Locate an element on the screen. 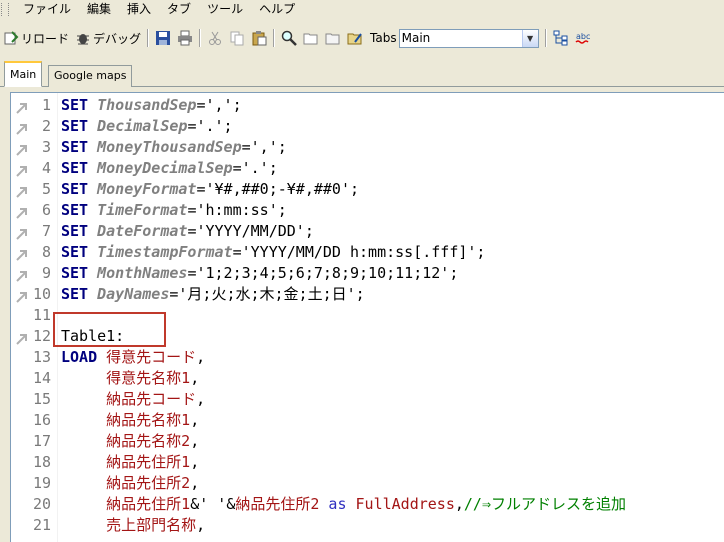 Image resolution: width=724 pixels, height=542 pixels. code-line: 5 SET MoneyFormat='¥#,##0;-¥#,##0'; is located at coordinates (367, 189).